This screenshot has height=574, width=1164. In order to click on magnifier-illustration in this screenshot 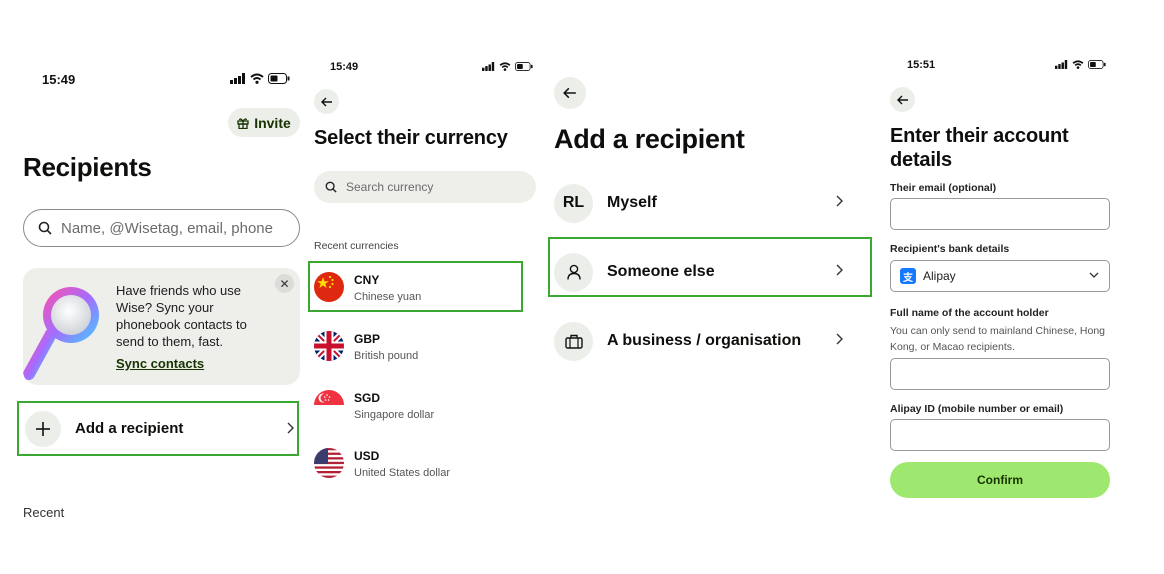, I will do `click(61, 333)`.